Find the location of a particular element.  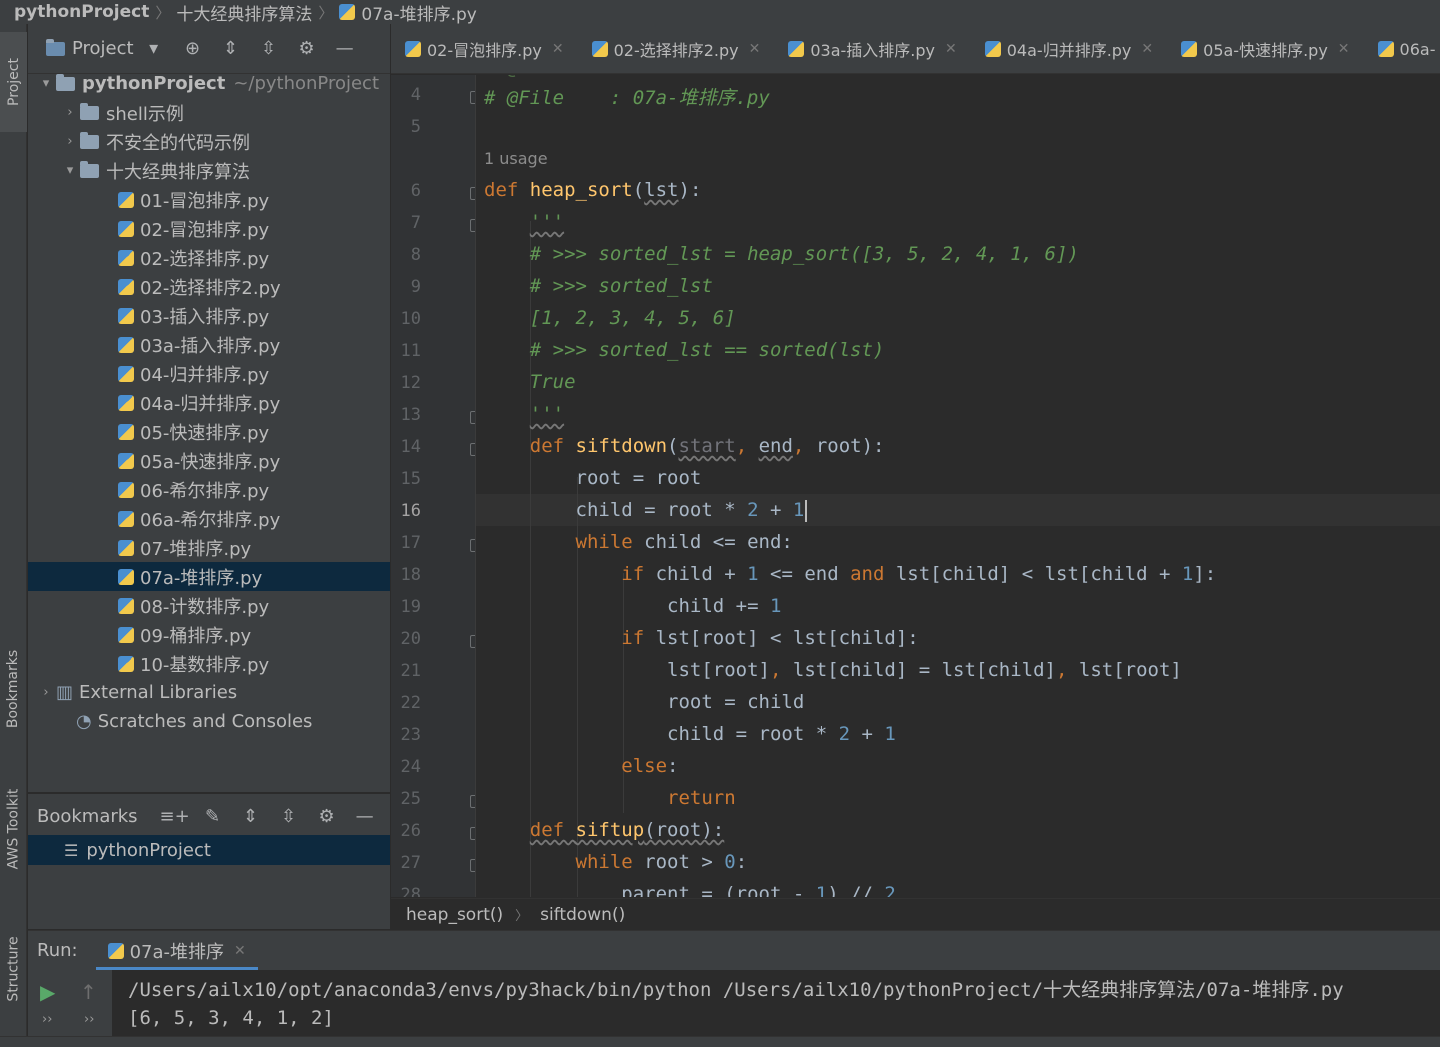

code-line-23: child = root * 2 + 1 is located at coordinates (690, 734).